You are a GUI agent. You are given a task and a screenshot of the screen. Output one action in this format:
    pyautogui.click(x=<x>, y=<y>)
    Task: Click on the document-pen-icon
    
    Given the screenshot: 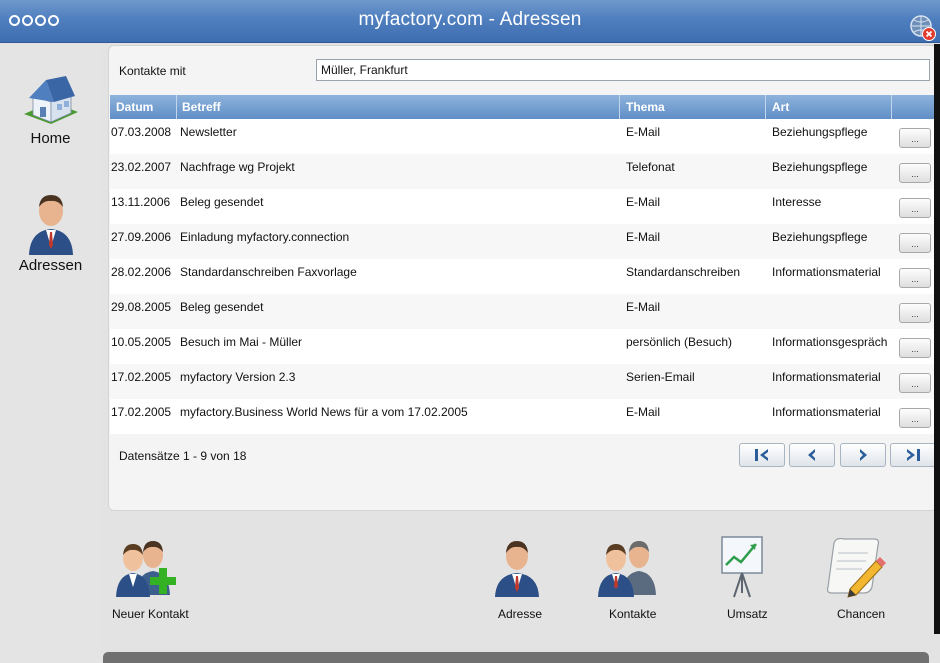 What is the action you would take?
    pyautogui.click(x=856, y=567)
    